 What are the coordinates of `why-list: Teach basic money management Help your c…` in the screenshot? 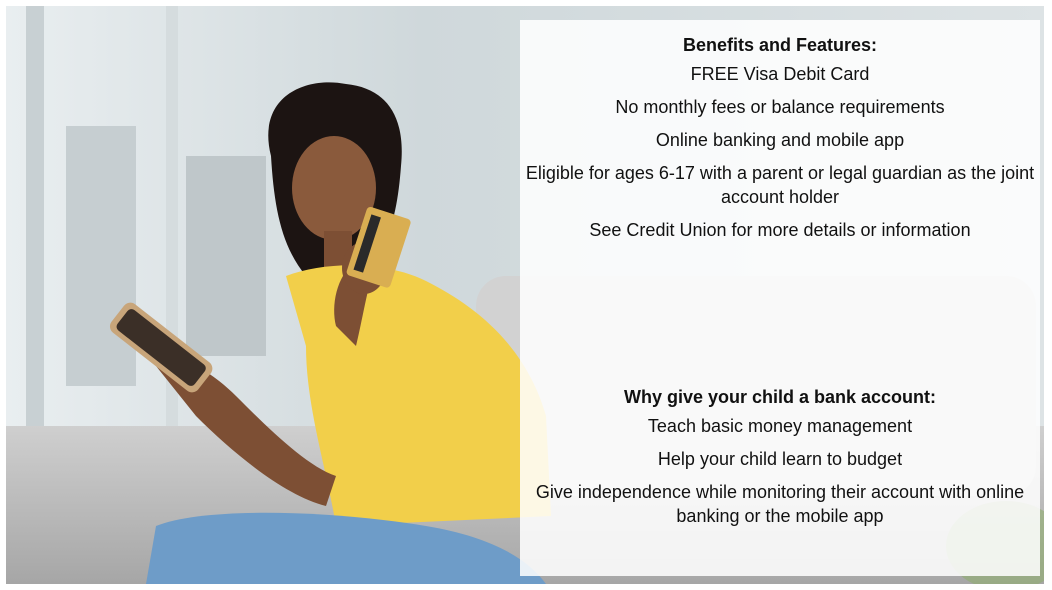 It's located at (780, 475).